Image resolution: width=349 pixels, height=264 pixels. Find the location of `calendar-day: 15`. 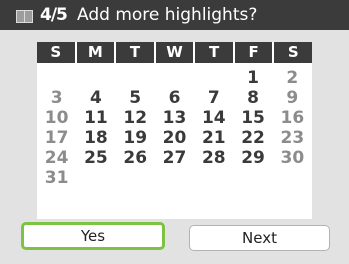

calendar-day: 15 is located at coordinates (252, 118).